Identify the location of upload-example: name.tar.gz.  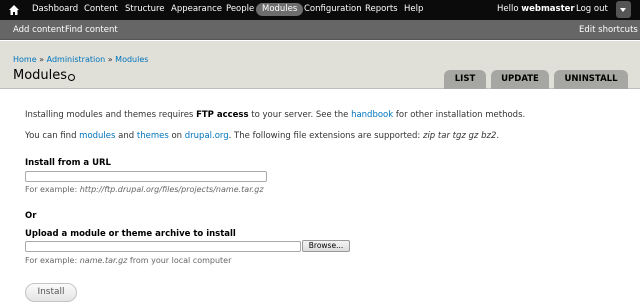
(103, 260).